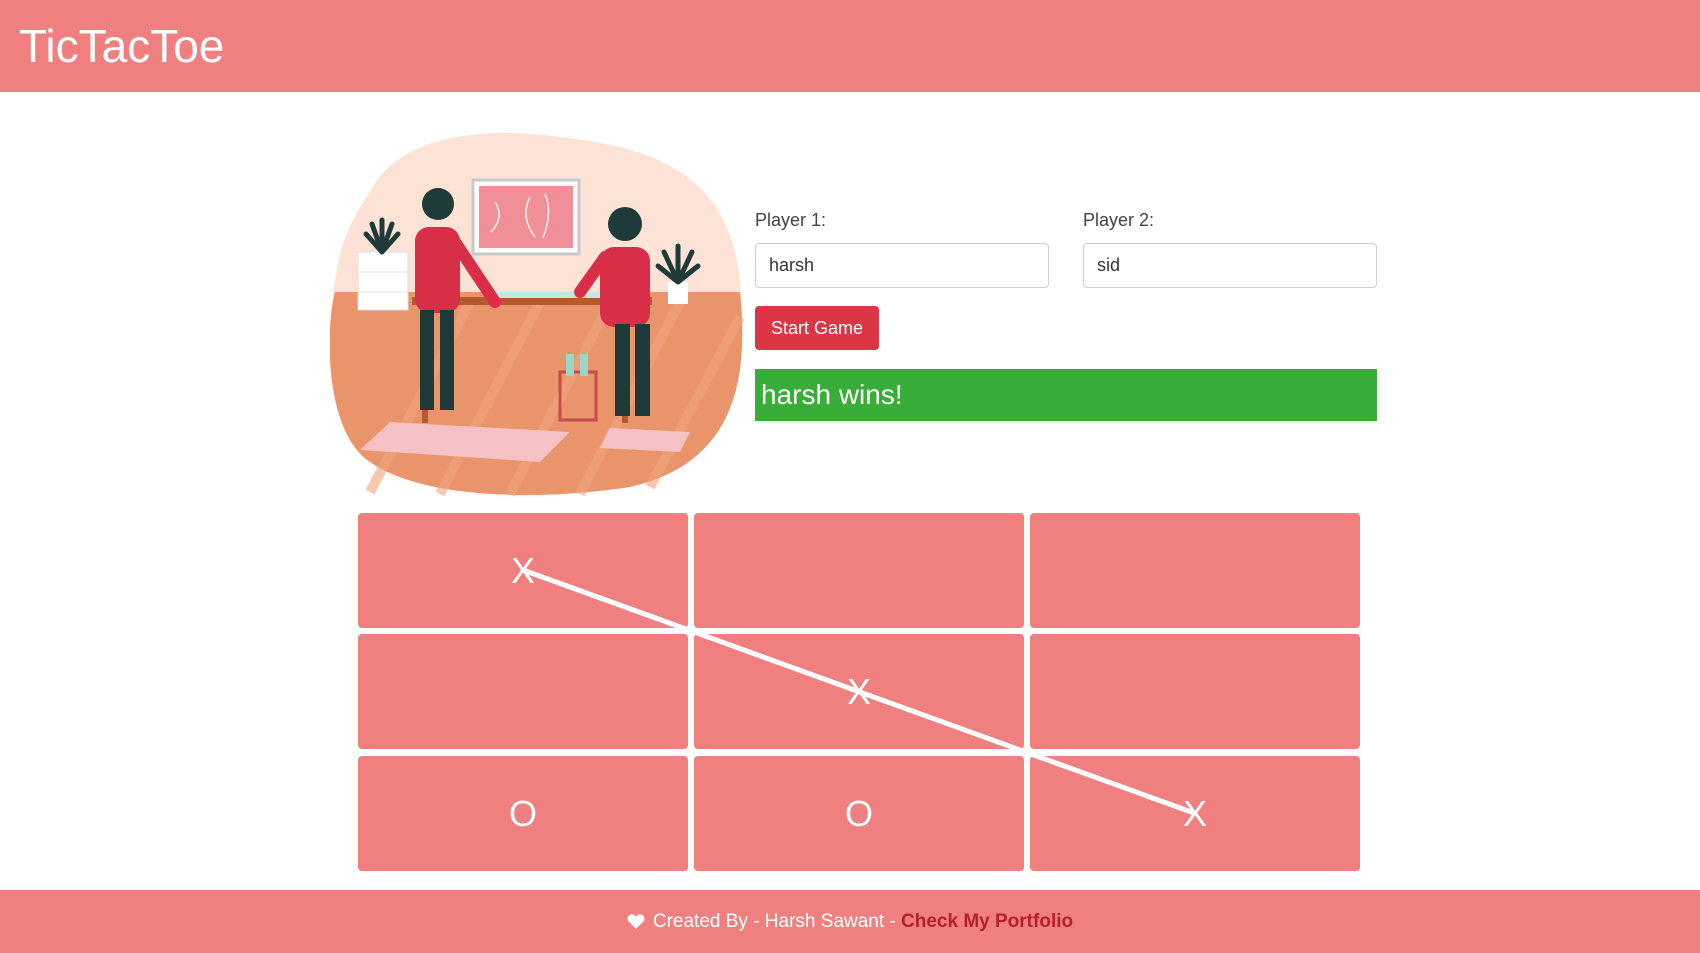 This screenshot has height=953, width=1700. I want to click on board-cell-7: O, so click(523, 813).